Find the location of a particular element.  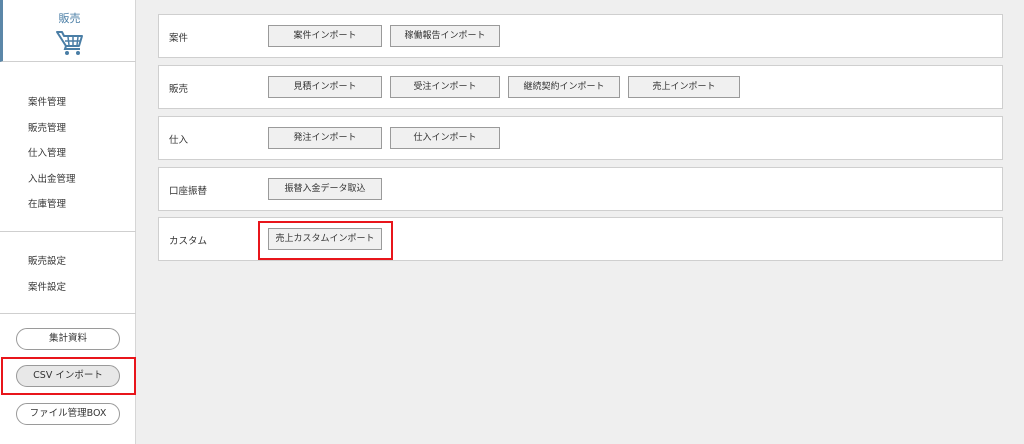

project-import-button: 案件インポート is located at coordinates (325, 36).